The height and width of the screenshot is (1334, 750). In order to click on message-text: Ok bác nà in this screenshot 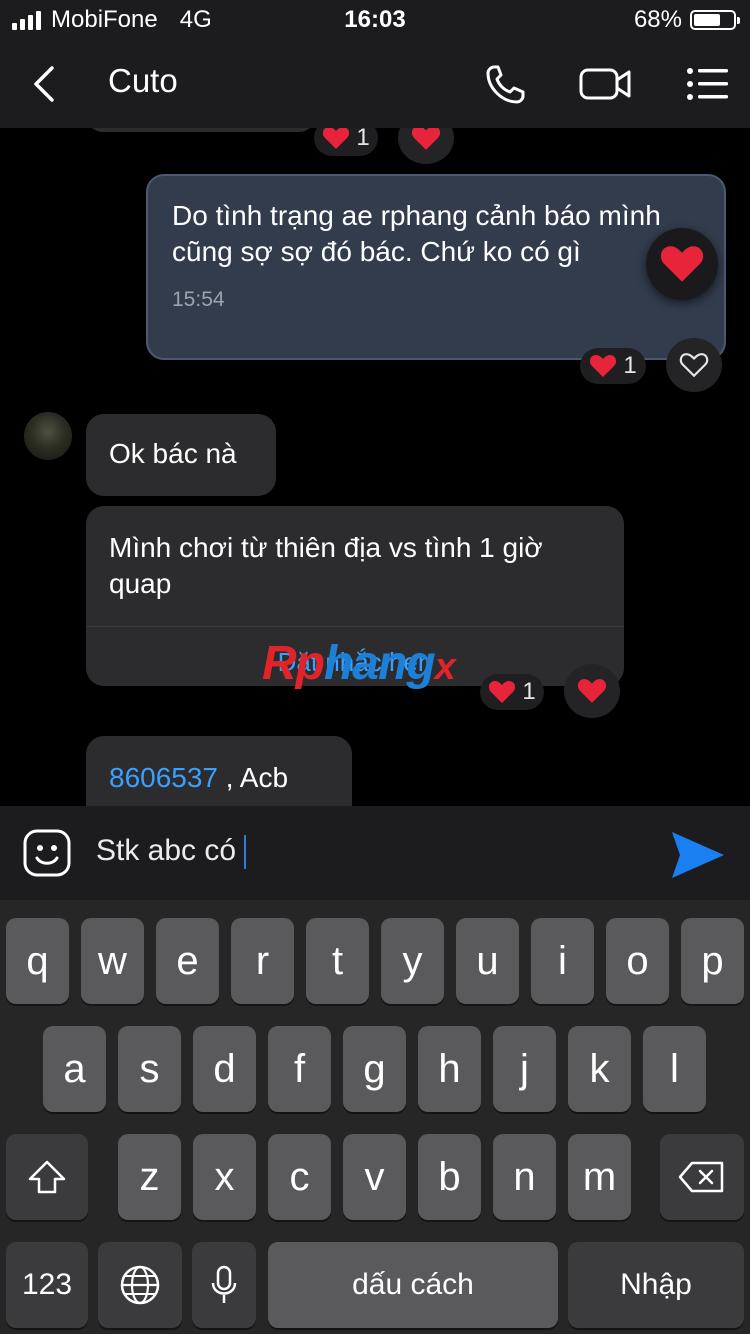, I will do `click(173, 453)`.